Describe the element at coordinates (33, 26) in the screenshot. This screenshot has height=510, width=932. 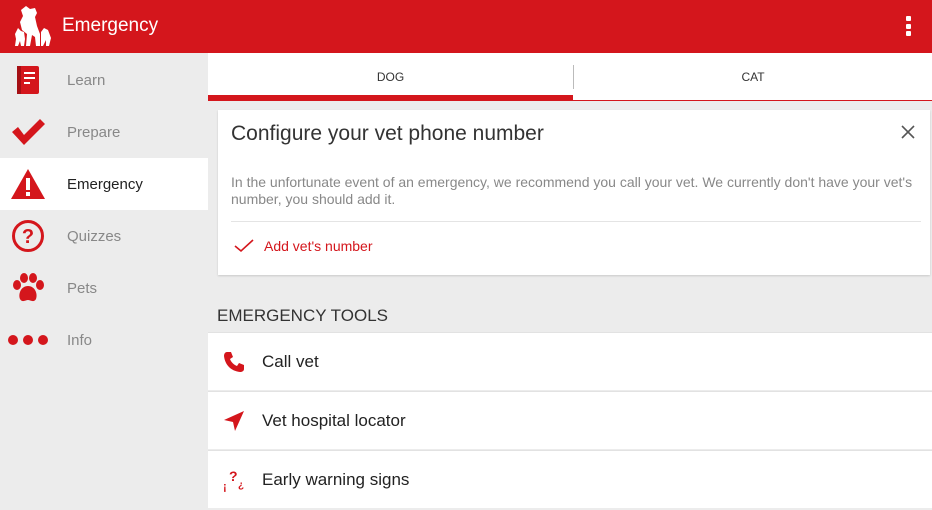
I see `dog-cat-logo-icon` at that location.